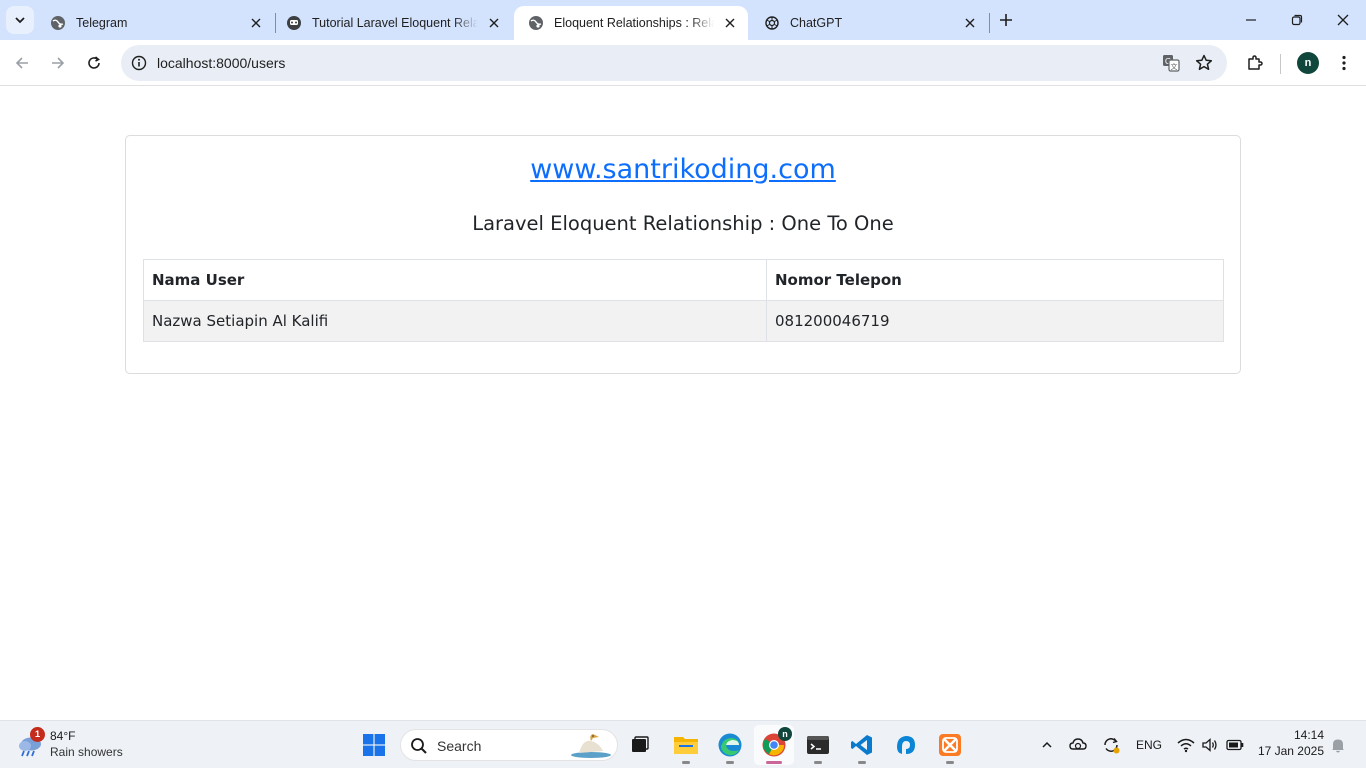 The width and height of the screenshot is (1366, 768). I want to click on start-button, so click(374, 745).